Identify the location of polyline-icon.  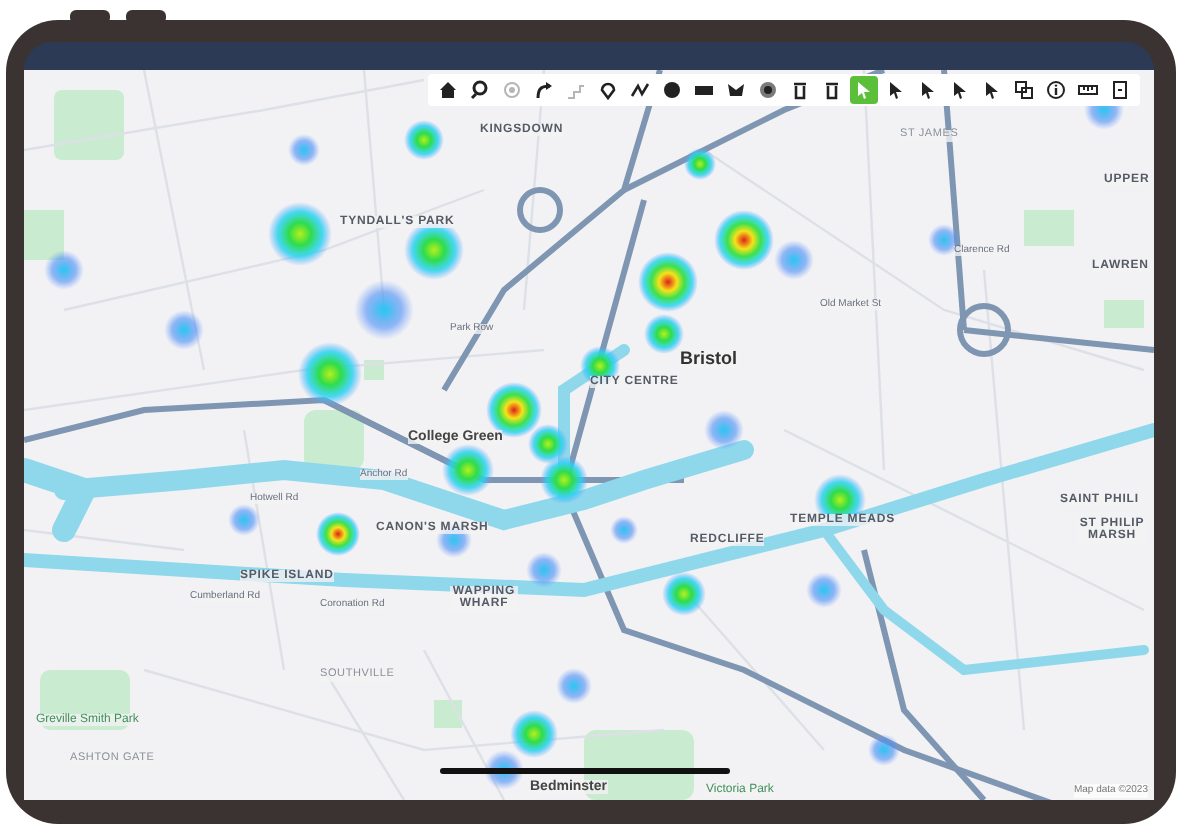
(640, 90).